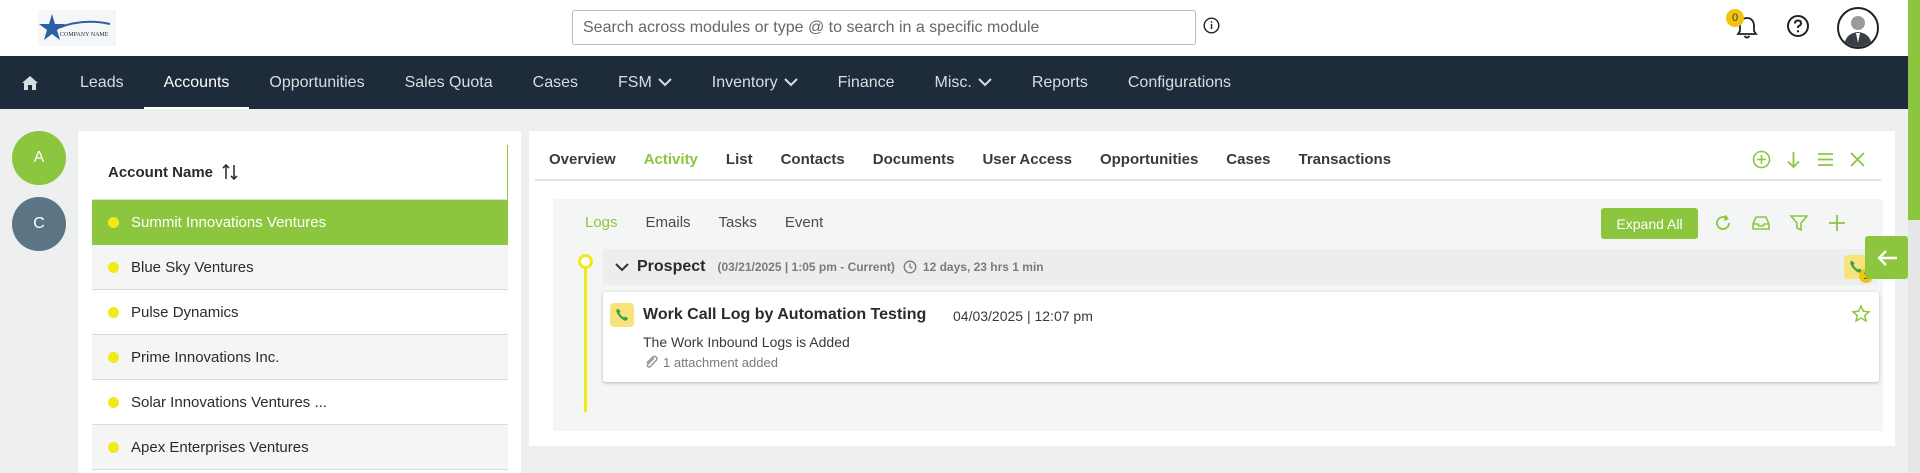  I want to click on menu-icon, so click(1825, 159).